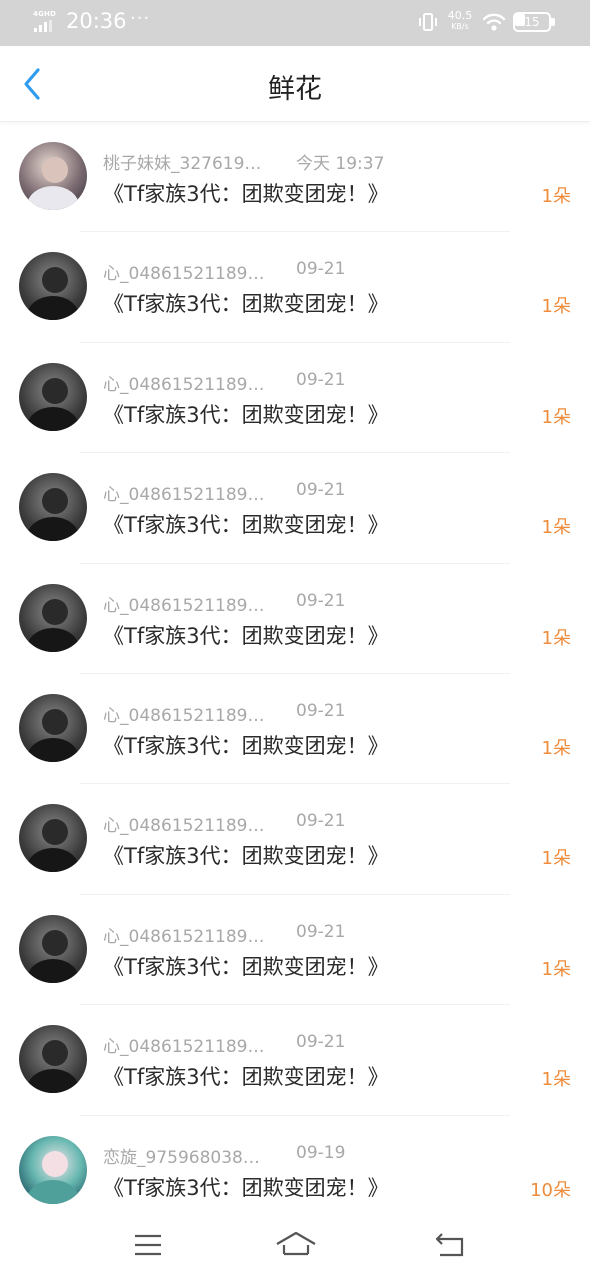 The image size is (590, 1280). Describe the element at coordinates (460, 26) in the screenshot. I see `speed-unit: KB/s` at that location.